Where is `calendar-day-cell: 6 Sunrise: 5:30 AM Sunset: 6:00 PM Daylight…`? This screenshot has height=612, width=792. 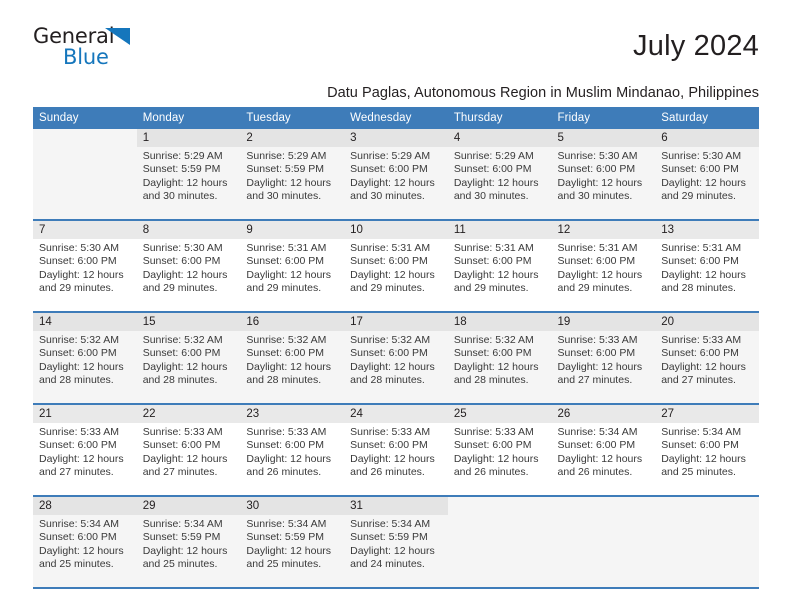
calendar-day-cell: 6 Sunrise: 5:30 AM Sunset: 6:00 PM Daylight… is located at coordinates (707, 175).